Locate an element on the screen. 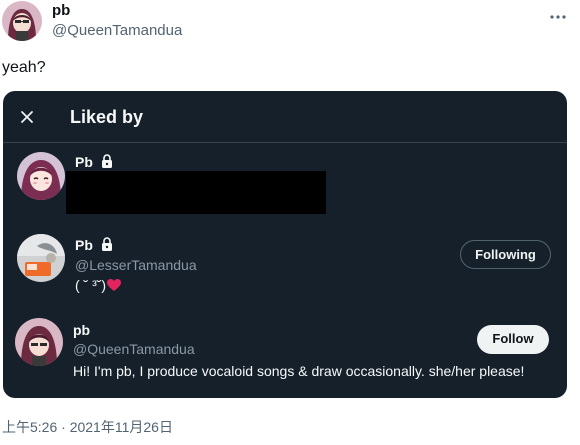  more-options-icon is located at coordinates (558, 13).